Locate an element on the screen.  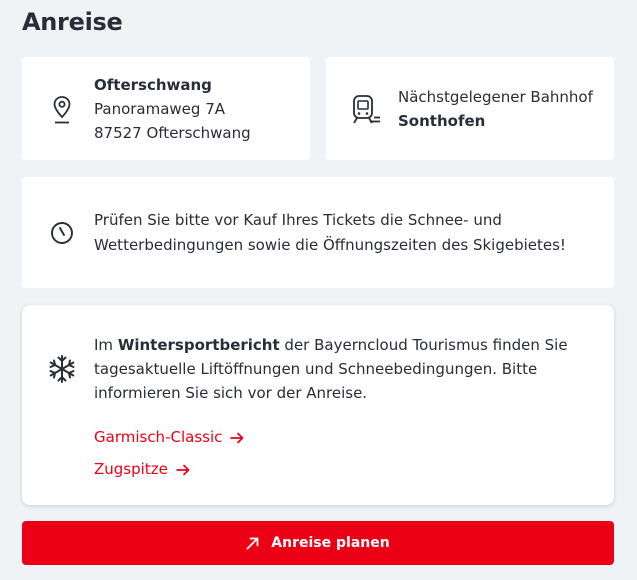
winter-report-name: Wintersportbericht is located at coordinates (198, 345).